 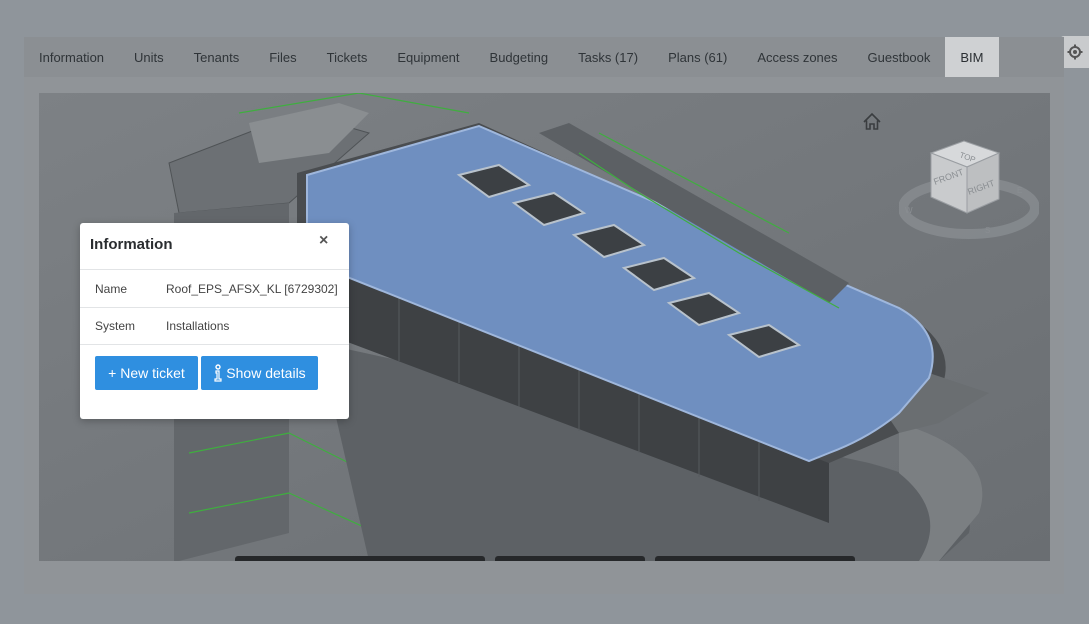 I want to click on show-details-button: Show details, so click(x=259, y=373).